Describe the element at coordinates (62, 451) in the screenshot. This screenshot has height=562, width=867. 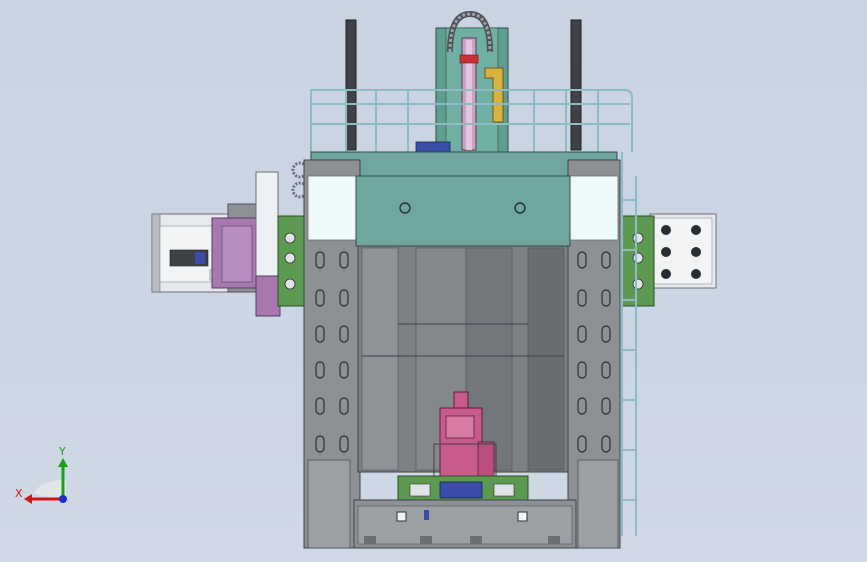
I see `triad-y-label: Y` at that location.